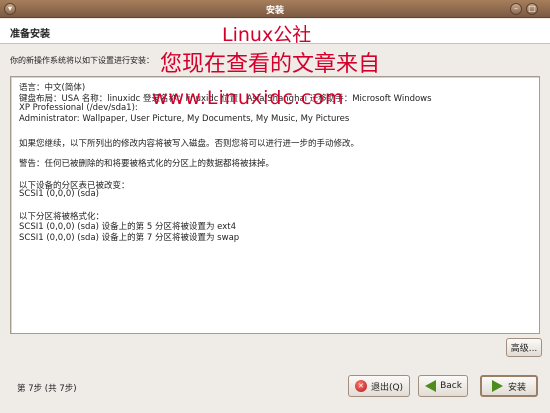 The width and height of the screenshot is (550, 413). What do you see at coordinates (82, 60) in the screenshot?
I see `intro-text: 你的新操作系统将以如下设置进行安装：` at bounding box center [82, 60].